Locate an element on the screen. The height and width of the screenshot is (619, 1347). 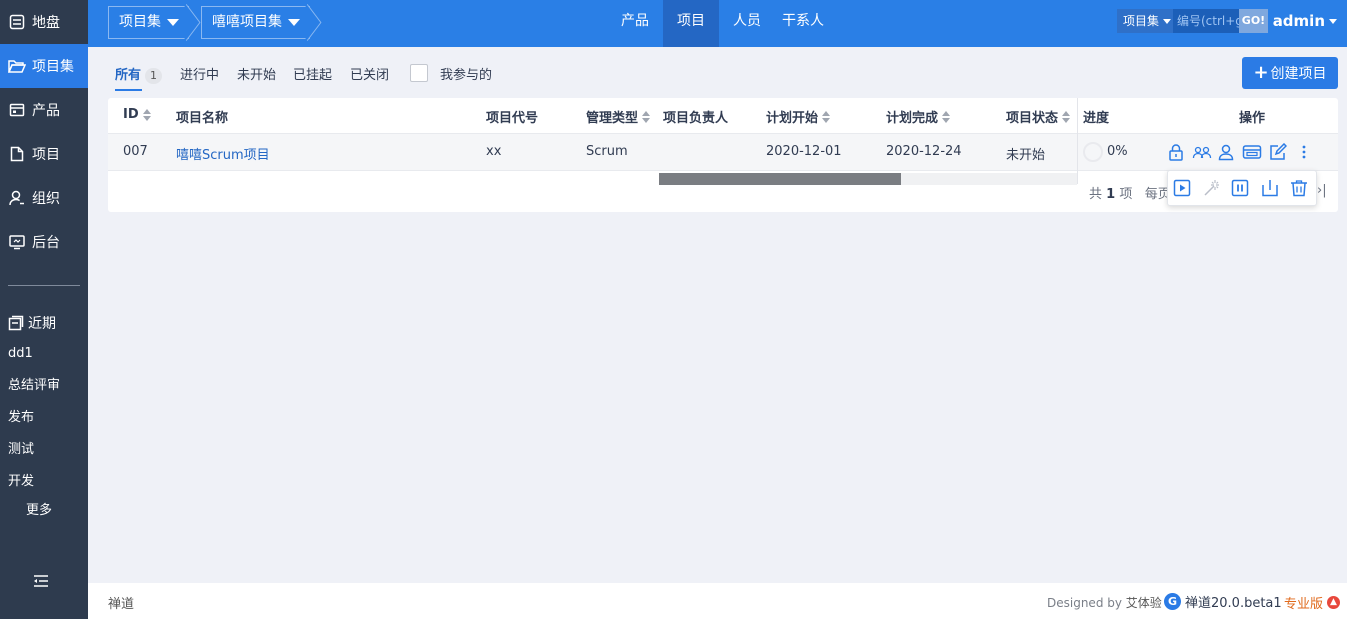
cell-type: Scrum is located at coordinates (607, 151).